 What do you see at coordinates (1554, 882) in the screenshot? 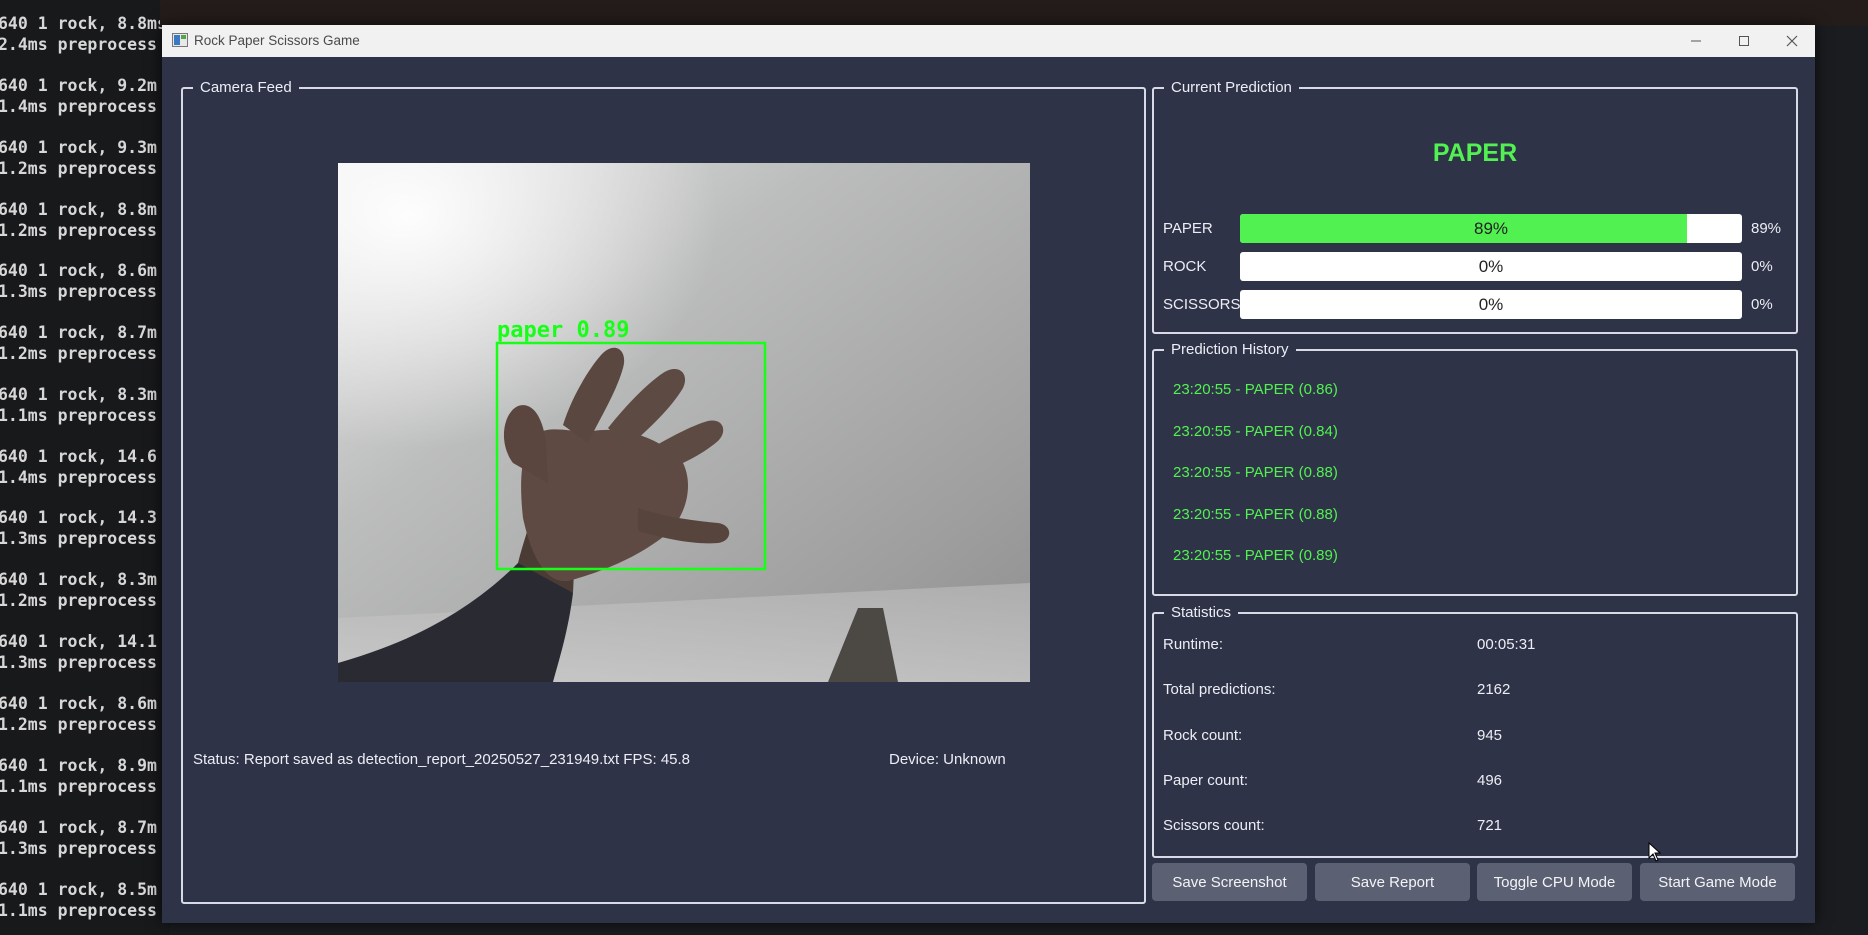
I see `toggle-cpu-mode-button: Toggle CPU Mode` at bounding box center [1554, 882].